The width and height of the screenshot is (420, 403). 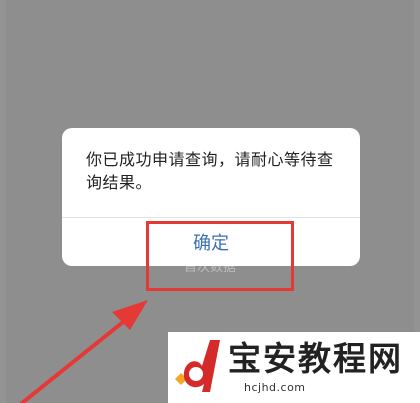 I want to click on watermark-url: hcjhd.com, so click(x=275, y=387).